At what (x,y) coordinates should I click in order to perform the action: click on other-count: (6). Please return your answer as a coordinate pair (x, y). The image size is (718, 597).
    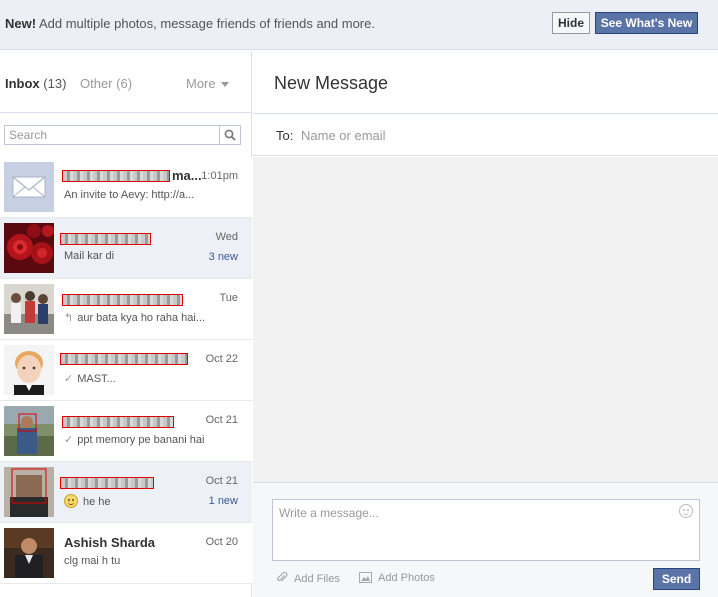
    Looking at the image, I should click on (124, 83).